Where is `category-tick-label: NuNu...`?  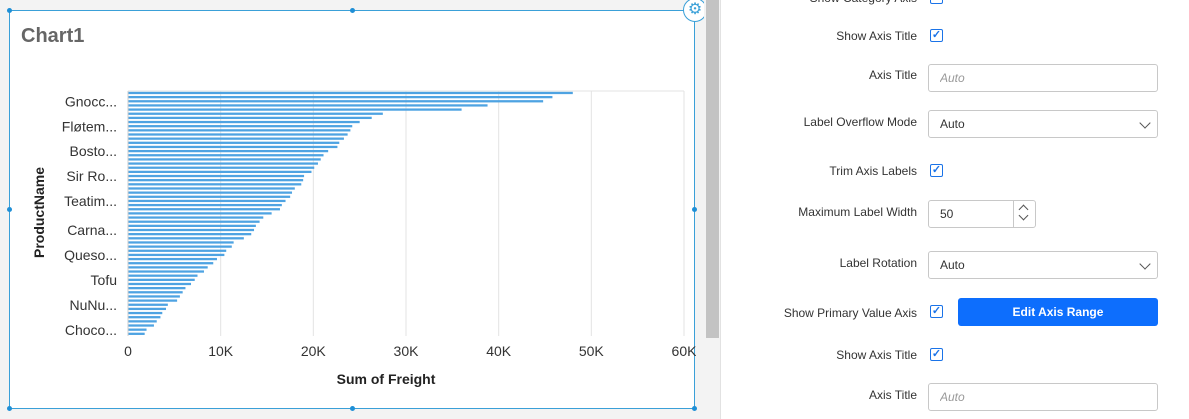
category-tick-label: NuNu... is located at coordinates (93, 305).